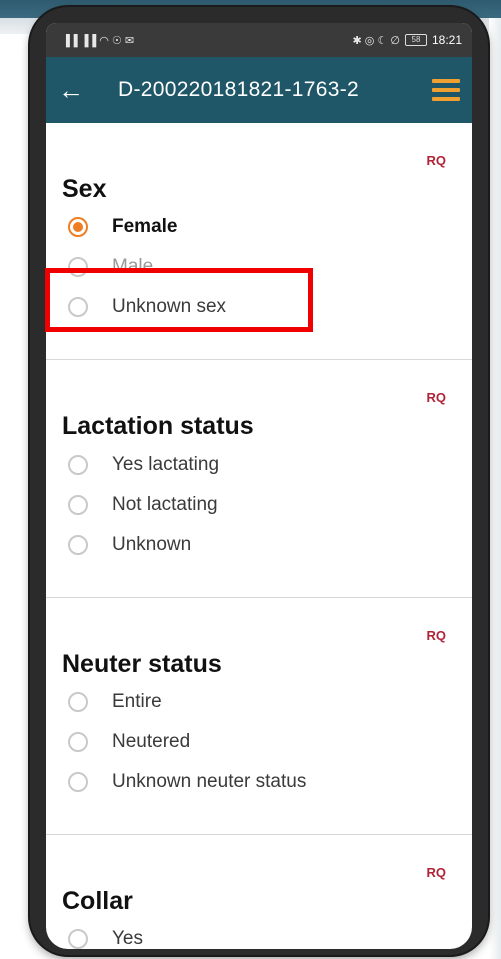 This screenshot has width=501, height=959. I want to click on option-label: Entire, so click(137, 701).